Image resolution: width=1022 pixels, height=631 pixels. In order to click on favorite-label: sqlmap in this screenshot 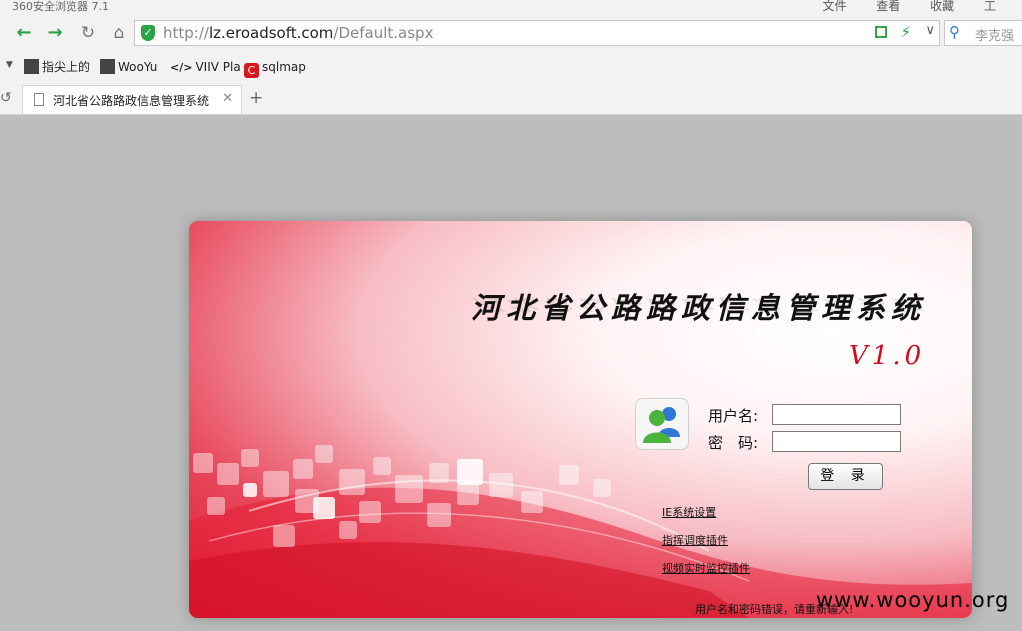, I will do `click(284, 67)`.